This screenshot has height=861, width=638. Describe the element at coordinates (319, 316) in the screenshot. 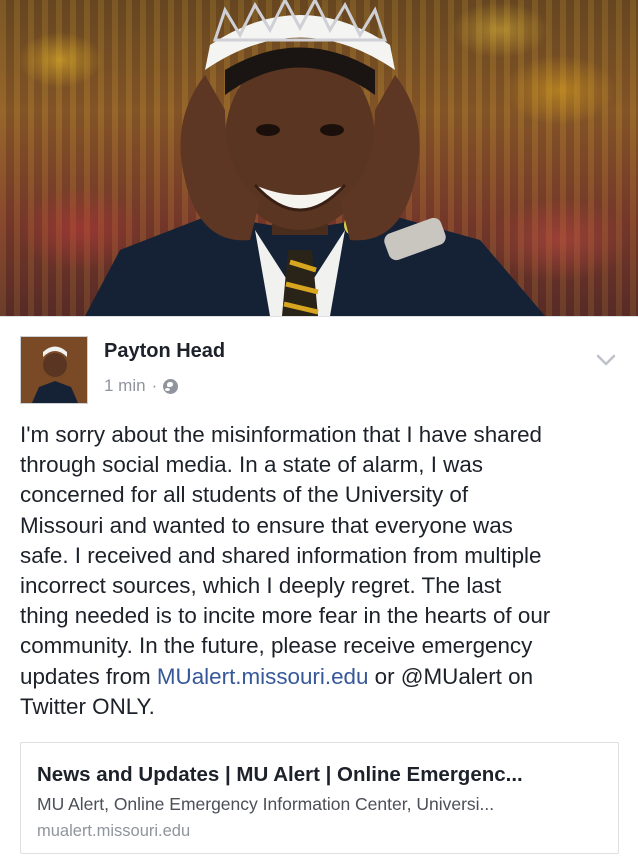

I see `photo-divider` at that location.